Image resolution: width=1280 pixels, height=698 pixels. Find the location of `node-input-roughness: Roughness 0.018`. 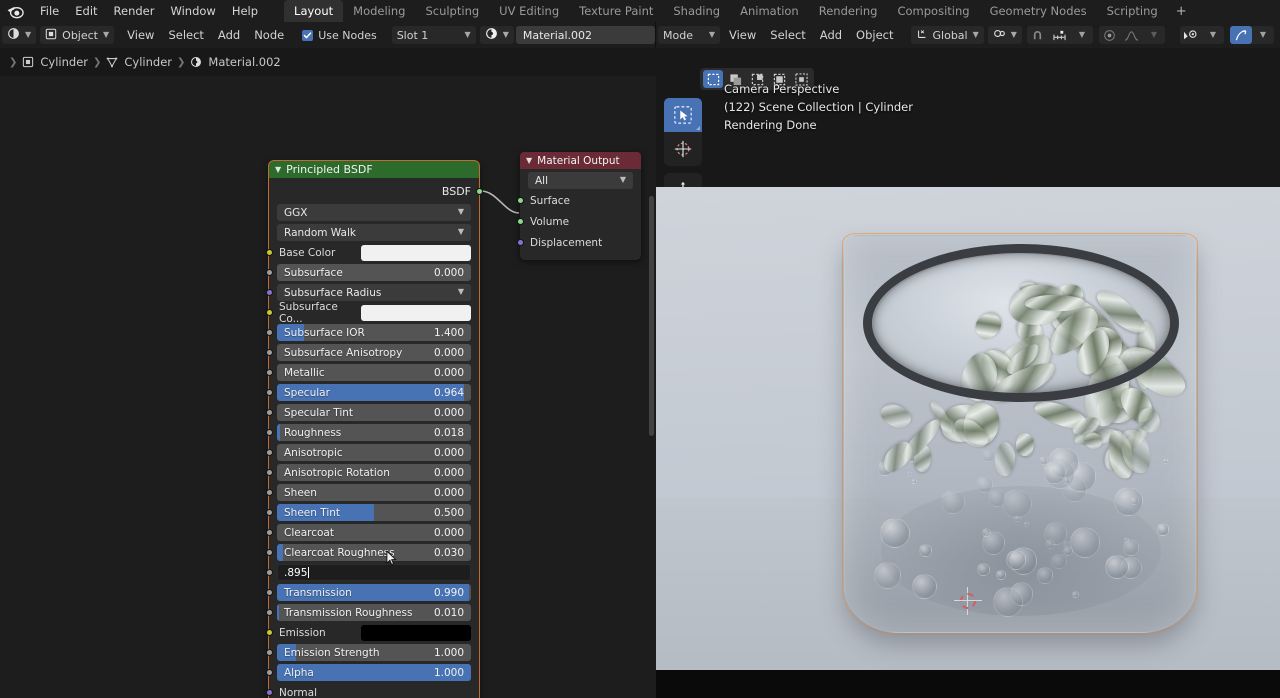

node-input-roughness: Roughness 0.018 is located at coordinates (368, 432).